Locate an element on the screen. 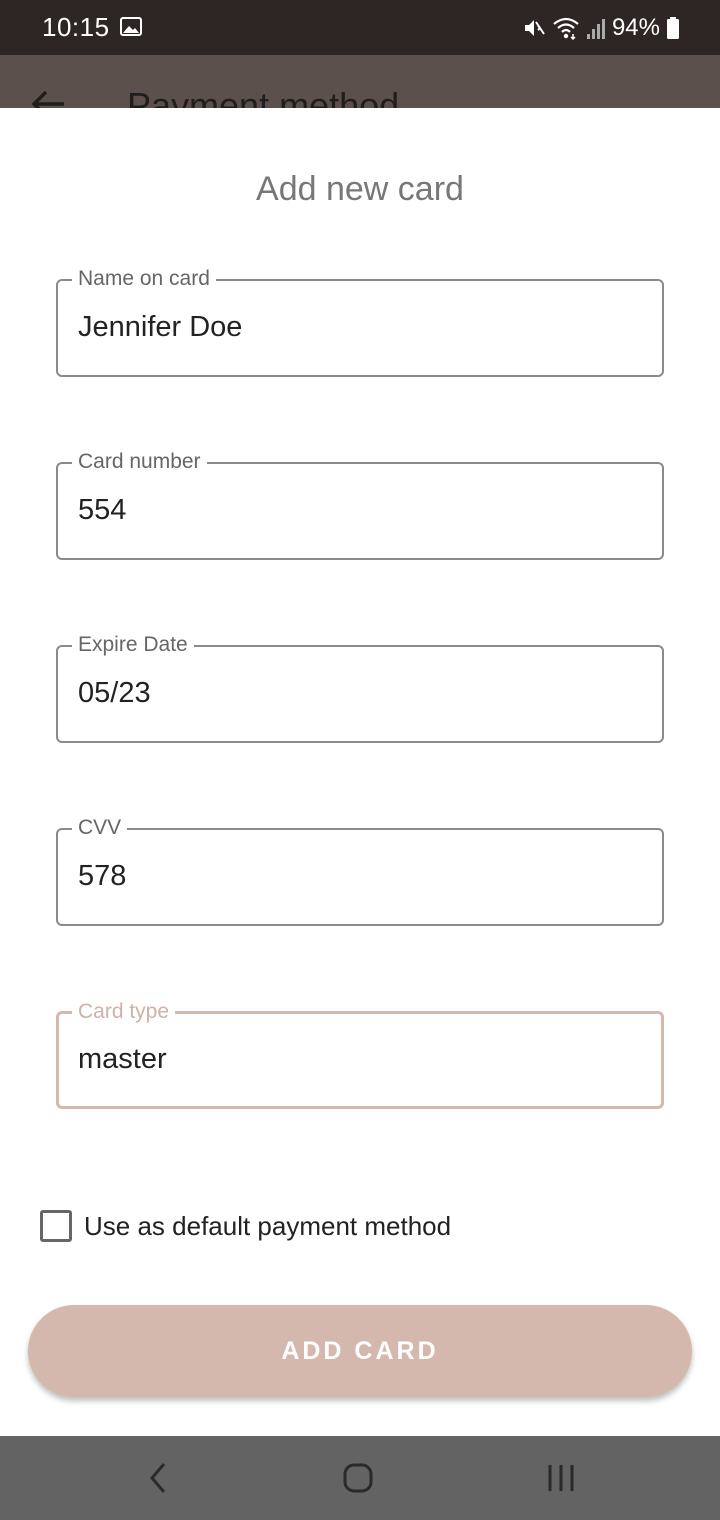 The height and width of the screenshot is (1520, 720). app-bar: Payment method is located at coordinates (360, 81).